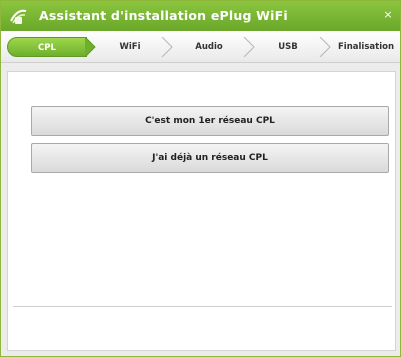 The image size is (401, 357). I want to click on step-usb: USB, so click(288, 47).